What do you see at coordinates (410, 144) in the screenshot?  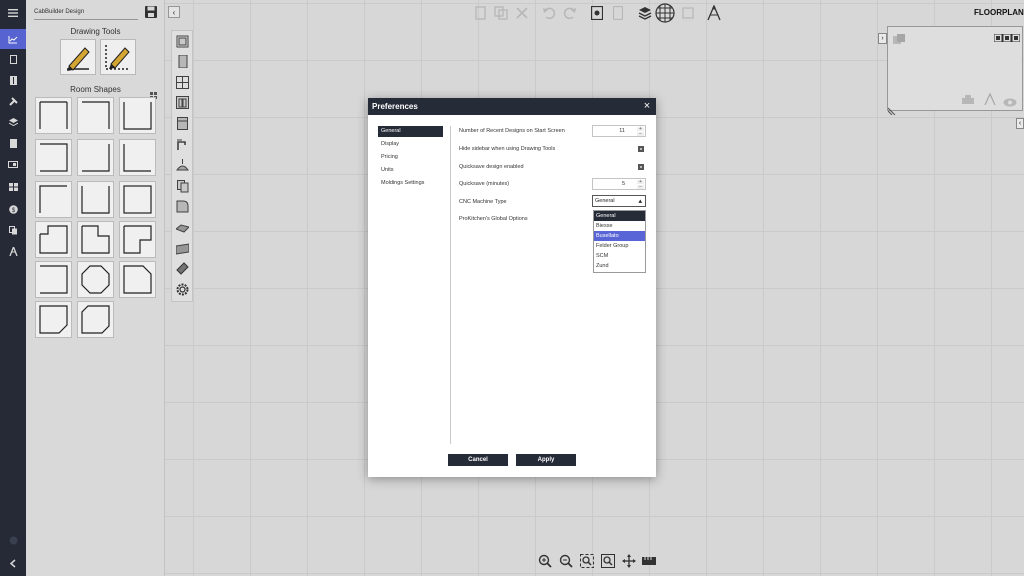 I see `nav-display: Display` at bounding box center [410, 144].